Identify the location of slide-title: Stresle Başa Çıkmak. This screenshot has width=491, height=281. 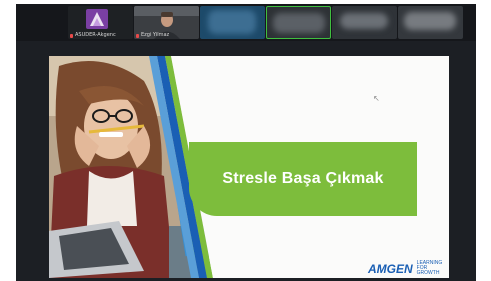
(303, 178).